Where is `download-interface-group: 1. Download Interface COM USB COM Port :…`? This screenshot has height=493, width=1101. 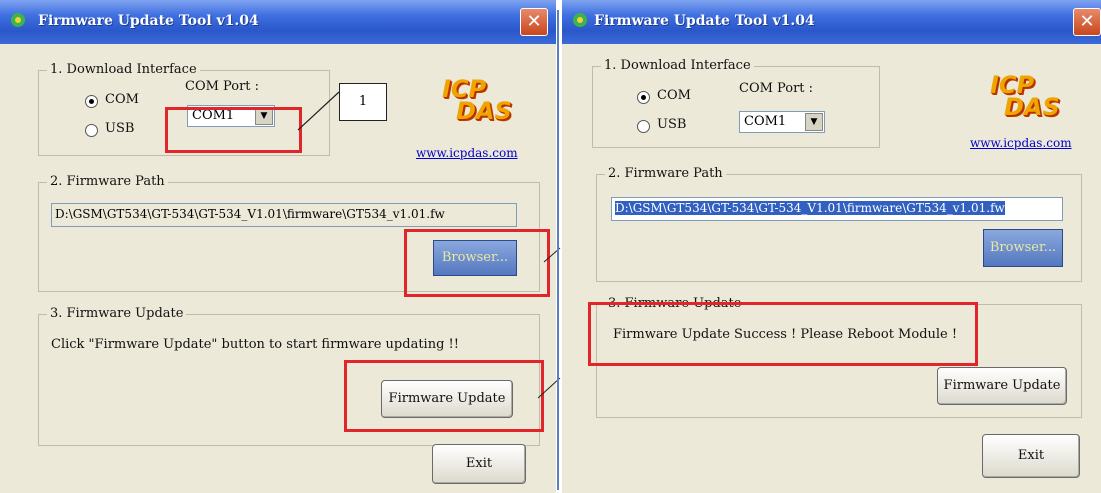 download-interface-group: 1. Download Interface COM USB COM Port :… is located at coordinates (736, 103).